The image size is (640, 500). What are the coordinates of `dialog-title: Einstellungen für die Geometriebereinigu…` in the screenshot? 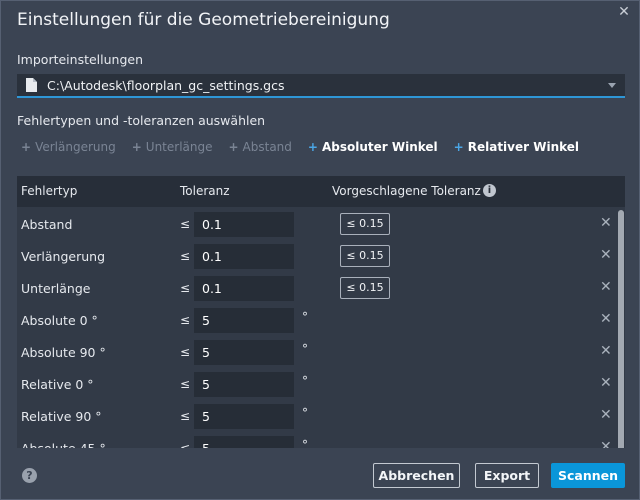 It's located at (203, 20).